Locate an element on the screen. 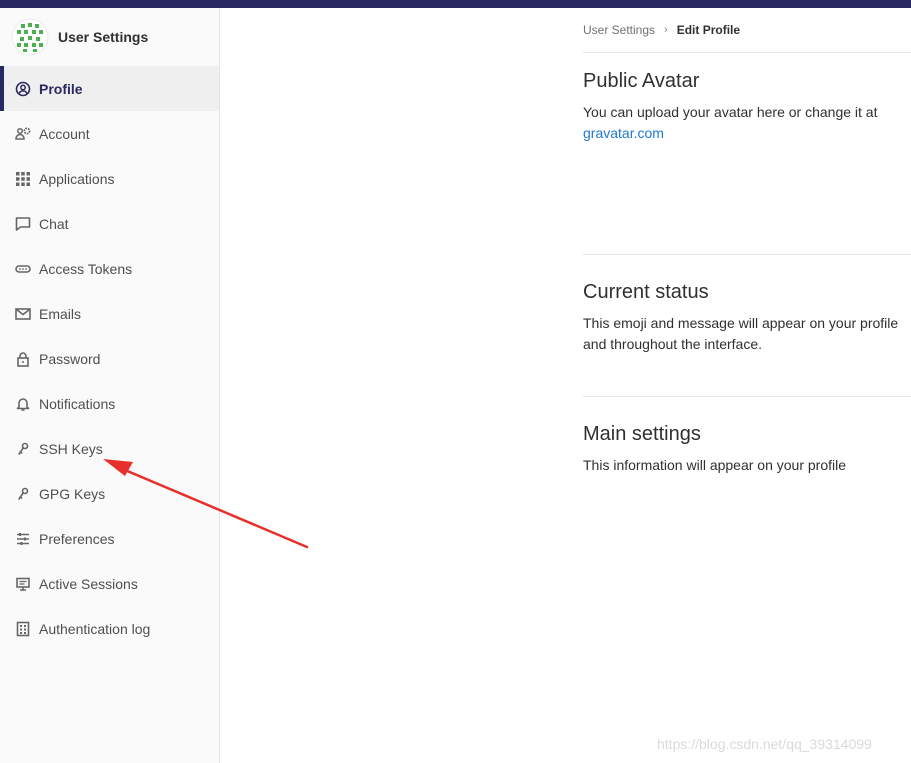  user-avatar is located at coordinates (30, 37).